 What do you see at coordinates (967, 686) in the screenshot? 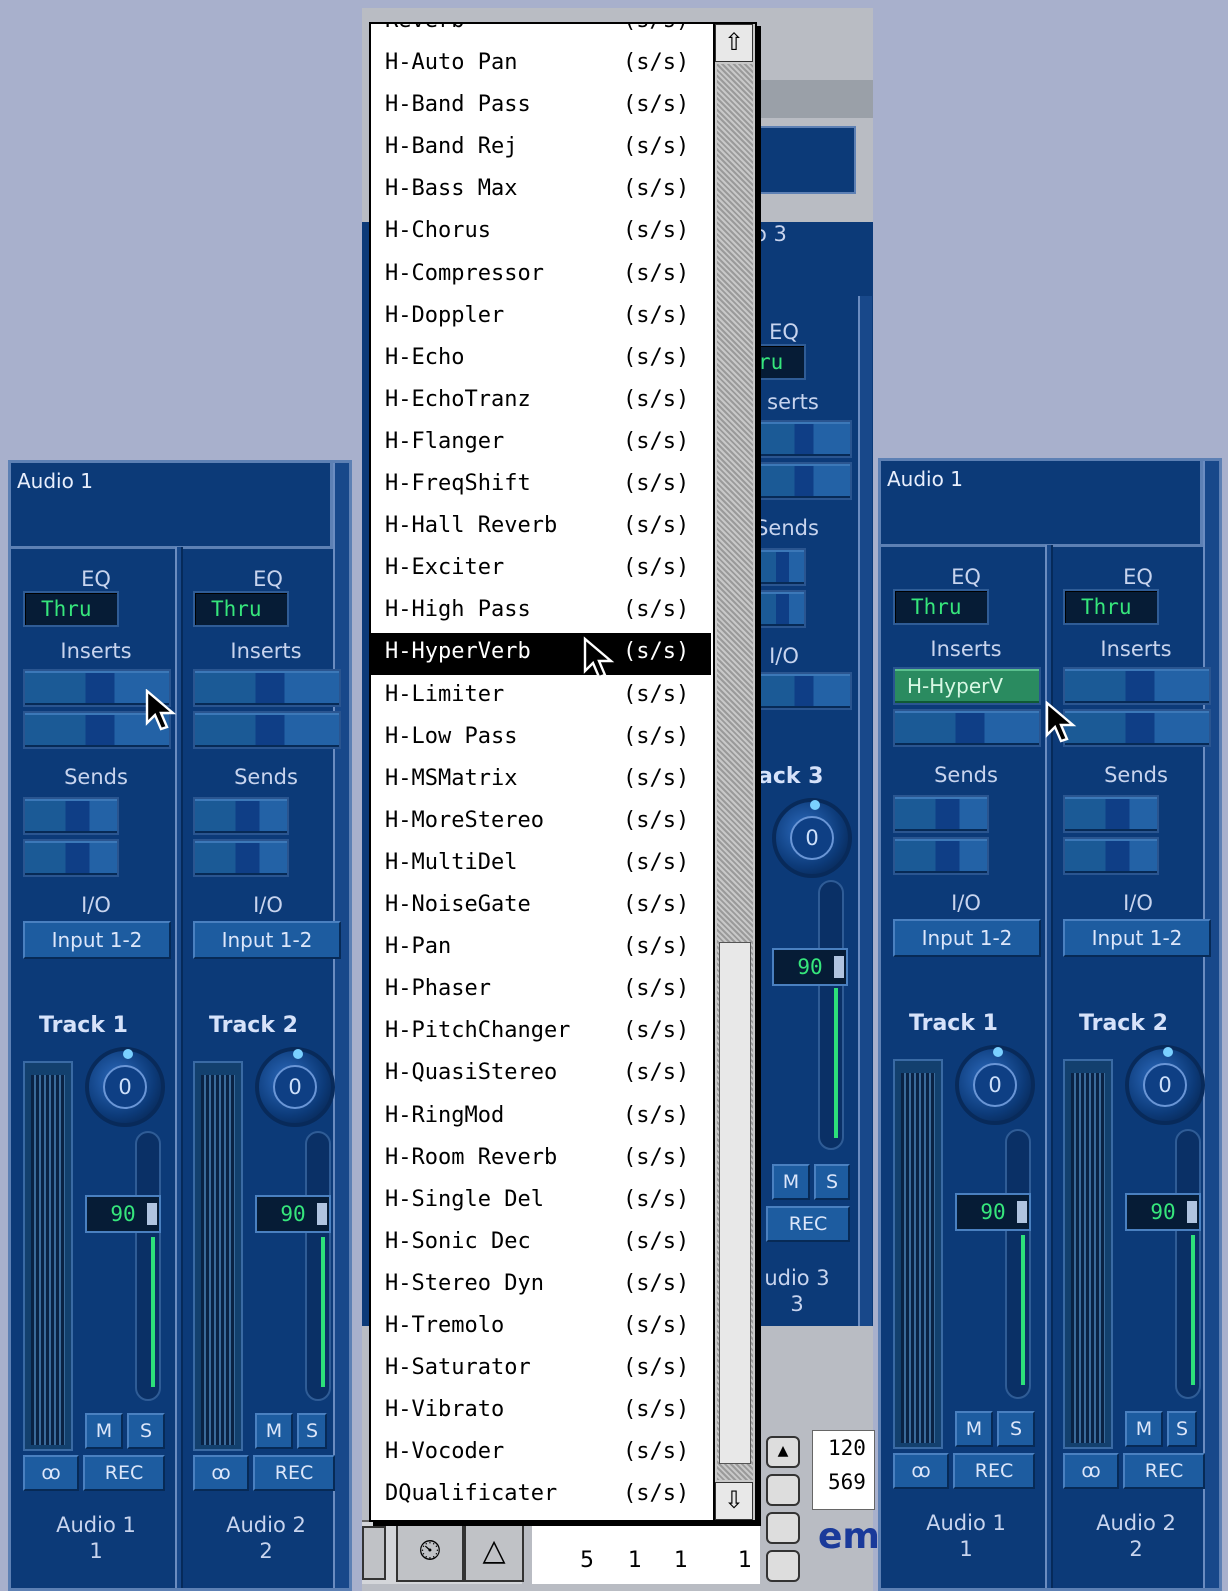
I see `insert-slot-1: H-HyperV` at bounding box center [967, 686].